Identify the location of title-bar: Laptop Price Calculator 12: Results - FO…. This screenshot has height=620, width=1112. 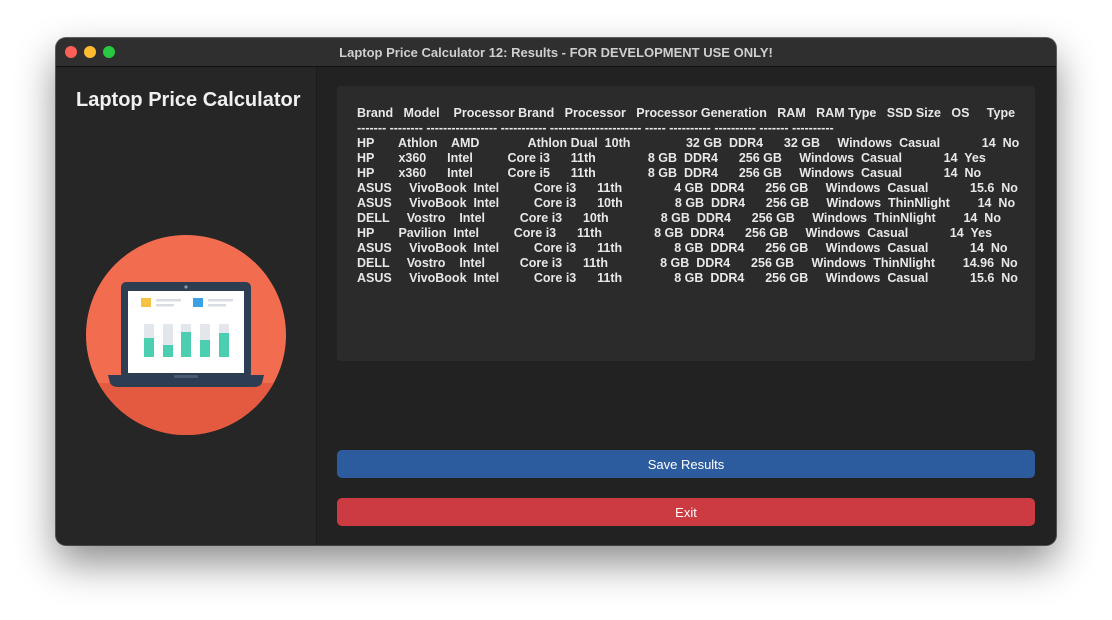
(556, 52).